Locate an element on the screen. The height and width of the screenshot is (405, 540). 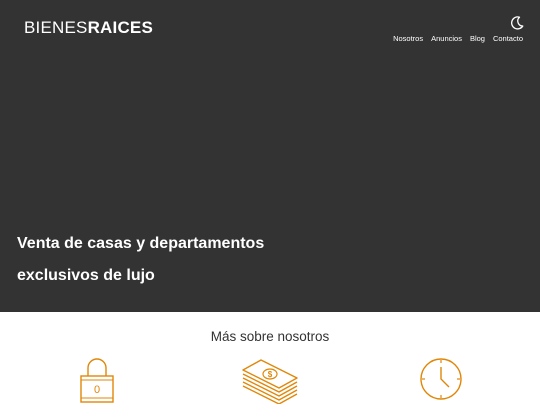
money-icon: $ is located at coordinates (270, 381).